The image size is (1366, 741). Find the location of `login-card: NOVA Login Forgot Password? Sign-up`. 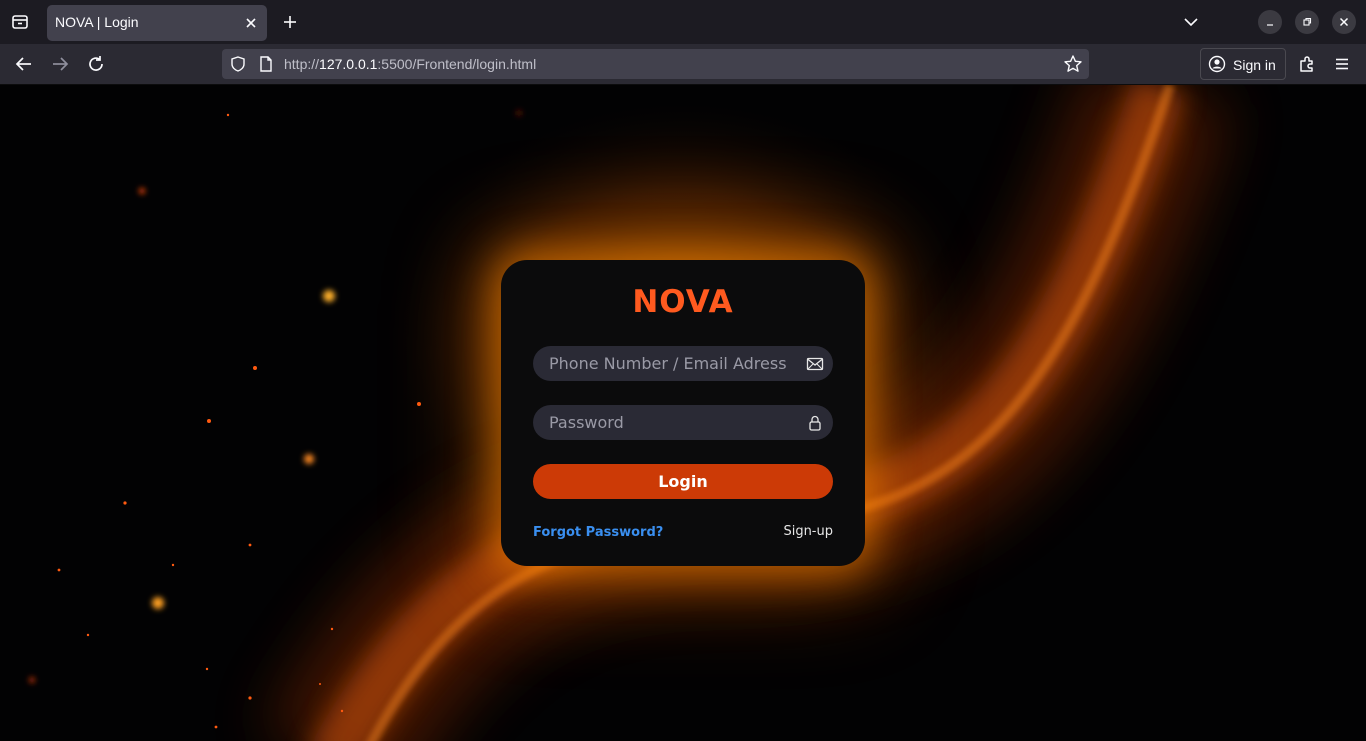

login-card: NOVA Login Forgot Password? Sign-up is located at coordinates (683, 413).